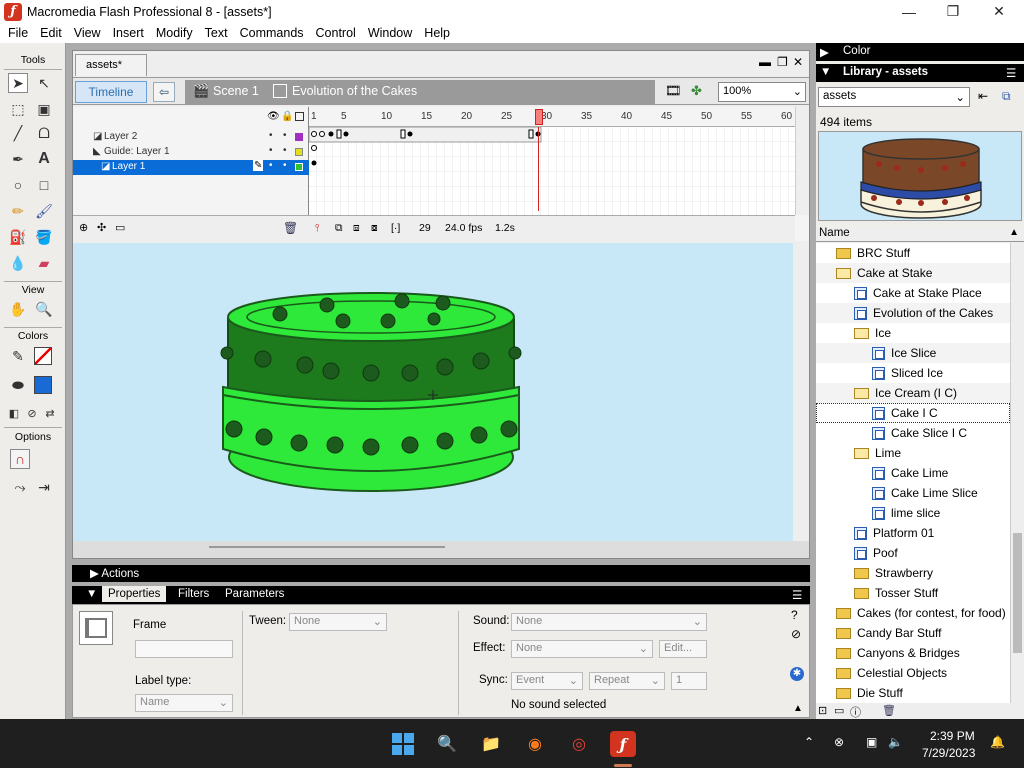  Describe the element at coordinates (18, 159) in the screenshot. I see `pen-tool-icon: ✒` at that location.